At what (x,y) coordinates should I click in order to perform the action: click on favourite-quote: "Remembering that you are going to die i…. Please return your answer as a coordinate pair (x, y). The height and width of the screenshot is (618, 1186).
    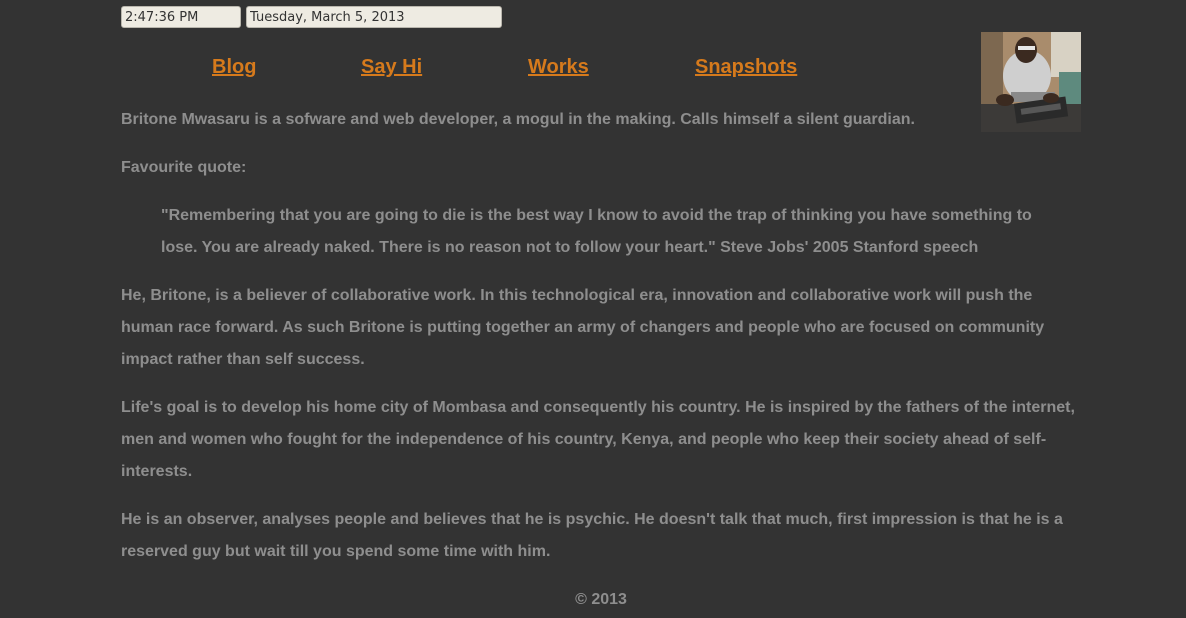
    Looking at the image, I should click on (596, 231).